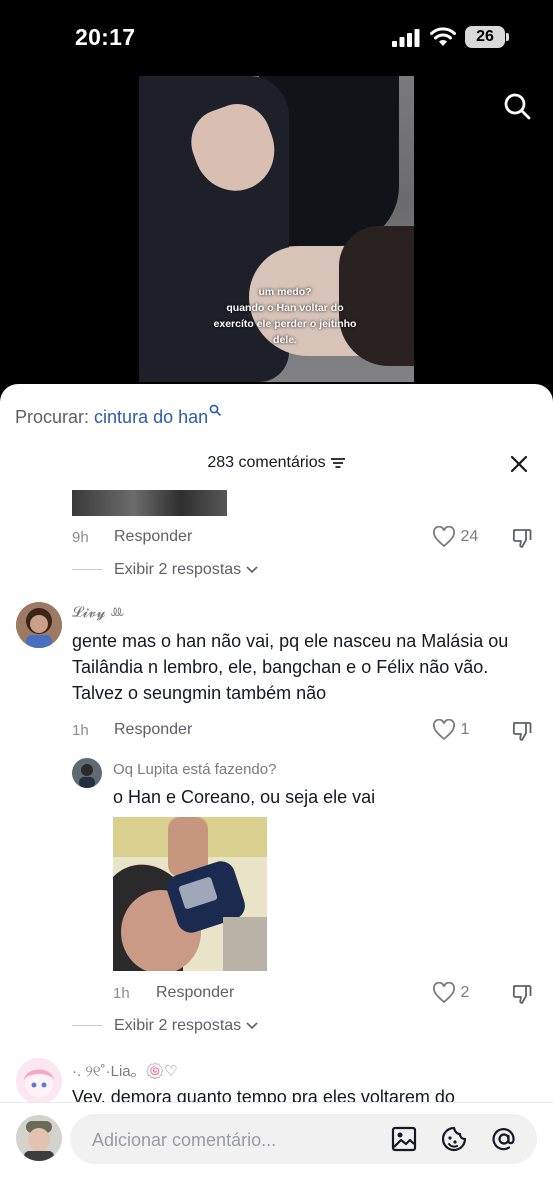 The image size is (553, 1200). What do you see at coordinates (194, 769) in the screenshot?
I see `reply-username: Oq Lupita está fazendo?` at bounding box center [194, 769].